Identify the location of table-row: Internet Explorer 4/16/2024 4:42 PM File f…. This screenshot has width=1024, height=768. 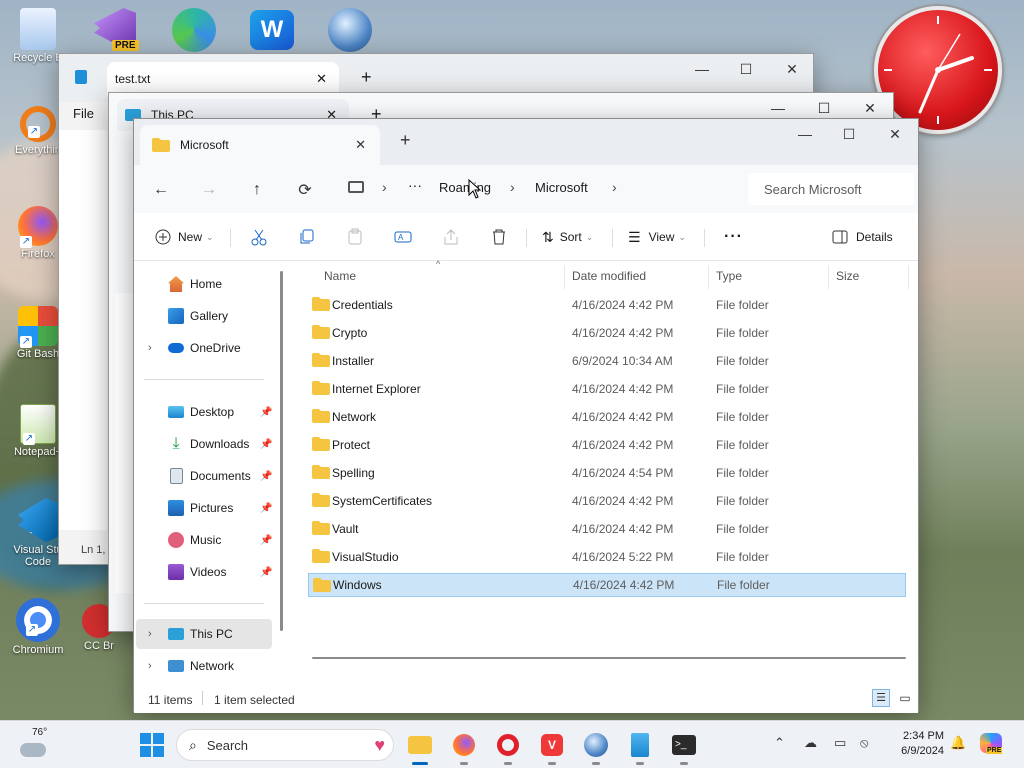
(607, 389).